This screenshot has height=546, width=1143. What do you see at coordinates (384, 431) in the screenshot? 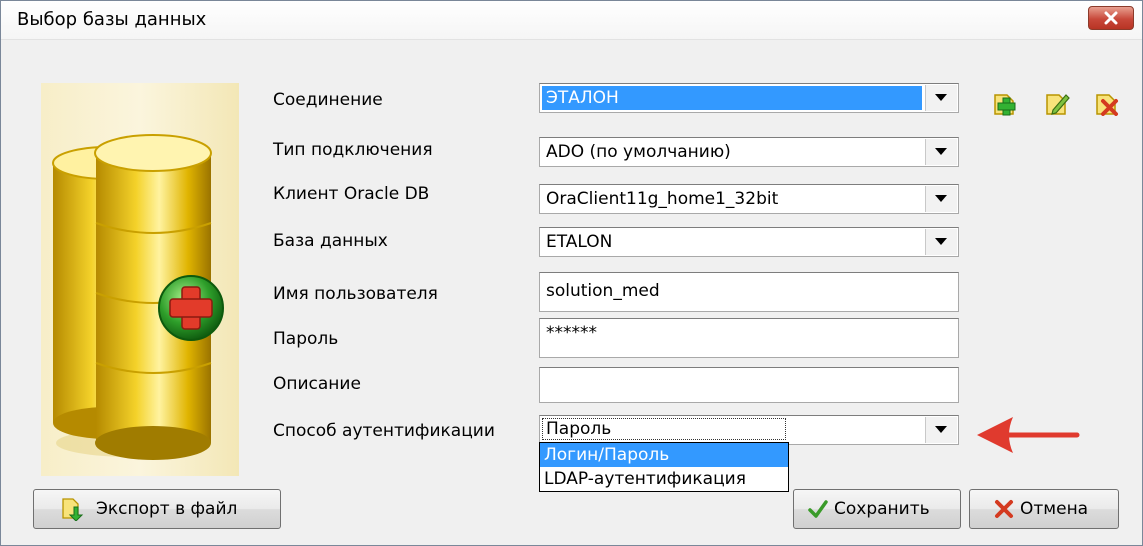
I see `auth-method-label: Способ аутентификации` at bounding box center [384, 431].